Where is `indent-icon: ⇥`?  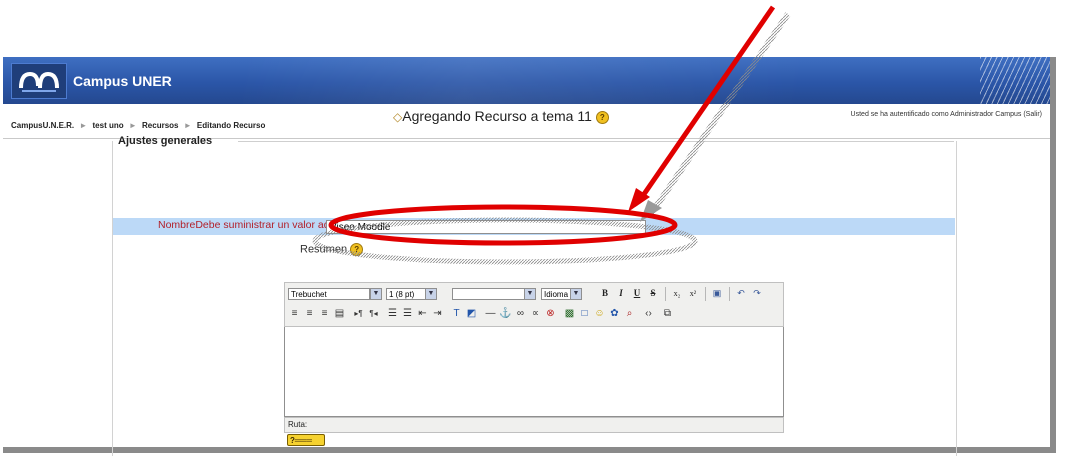 indent-icon: ⇥ is located at coordinates (437, 313).